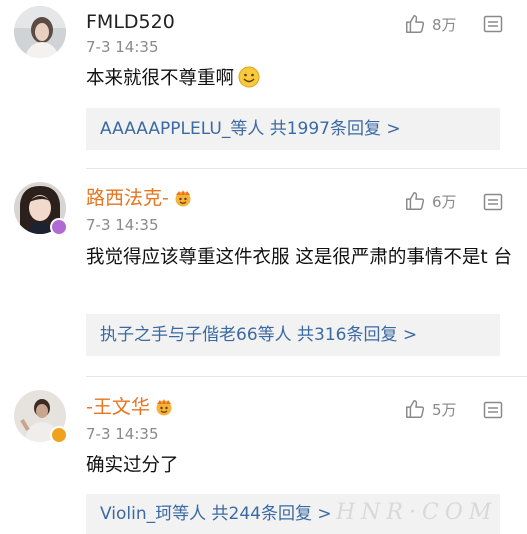 The width and height of the screenshot is (527, 534). What do you see at coordinates (139, 198) in the screenshot?
I see `username: 路西法克-` at bounding box center [139, 198].